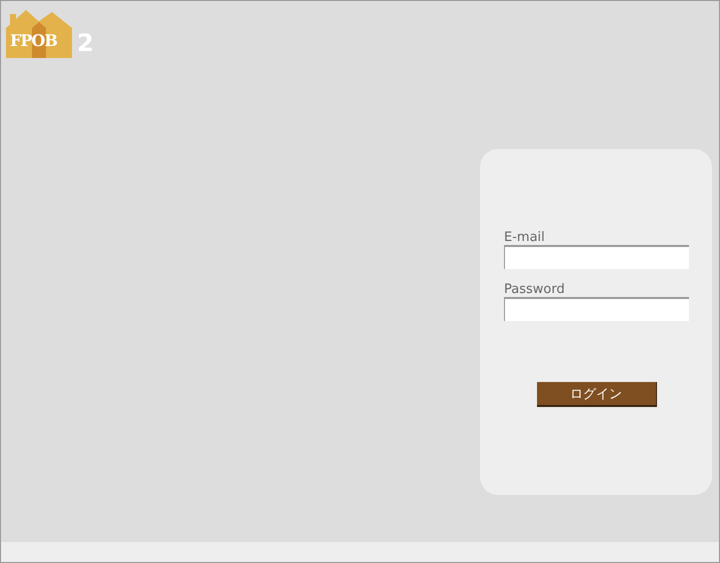  Describe the element at coordinates (33, 40) in the screenshot. I see `logo-text: FPOB` at that location.